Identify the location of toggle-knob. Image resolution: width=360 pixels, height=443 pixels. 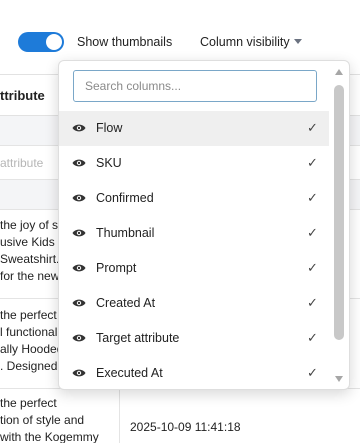
(54, 42).